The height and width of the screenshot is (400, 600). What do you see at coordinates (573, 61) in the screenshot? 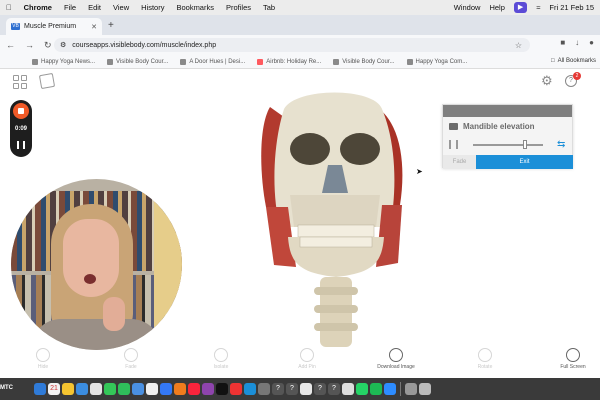
I see `all-bookmarks: □ All Bookmarks` at bounding box center [573, 61].